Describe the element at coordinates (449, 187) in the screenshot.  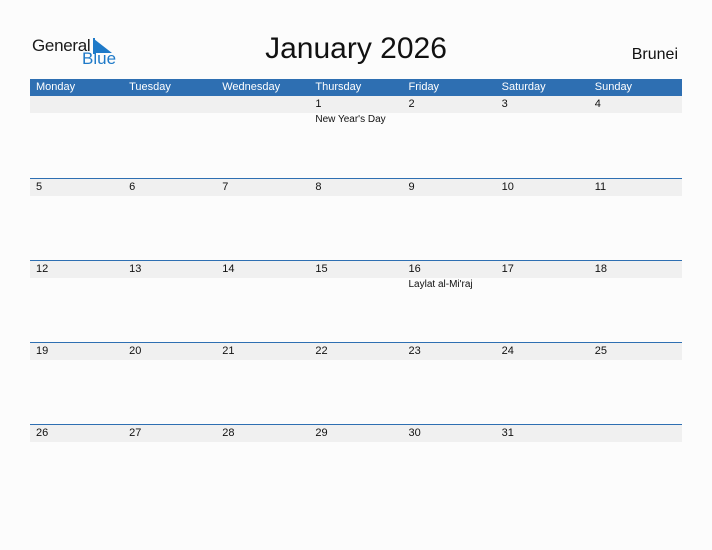
I see `day-cell: 9` at that location.